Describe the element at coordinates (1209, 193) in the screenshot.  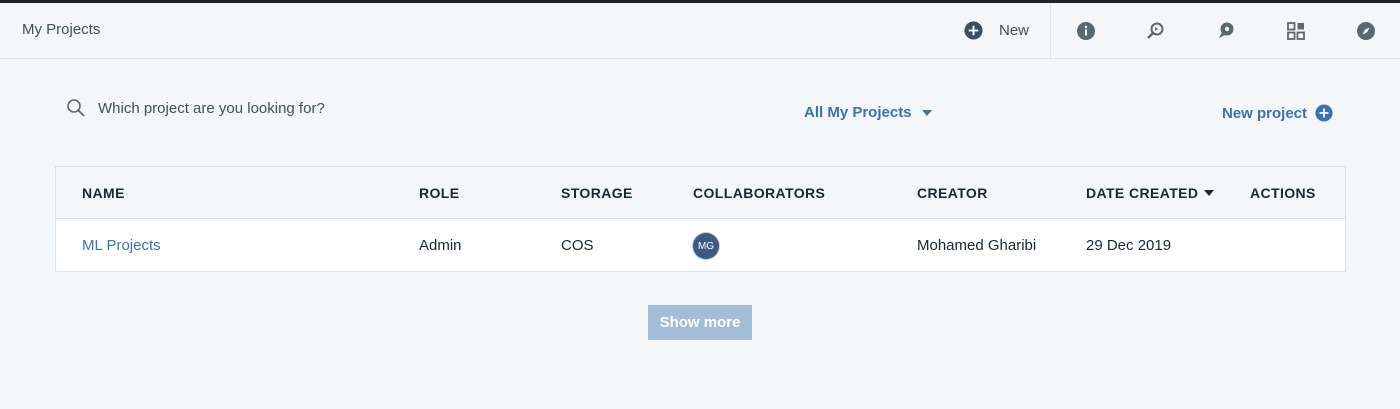
I see `sort-descending-icon` at that location.